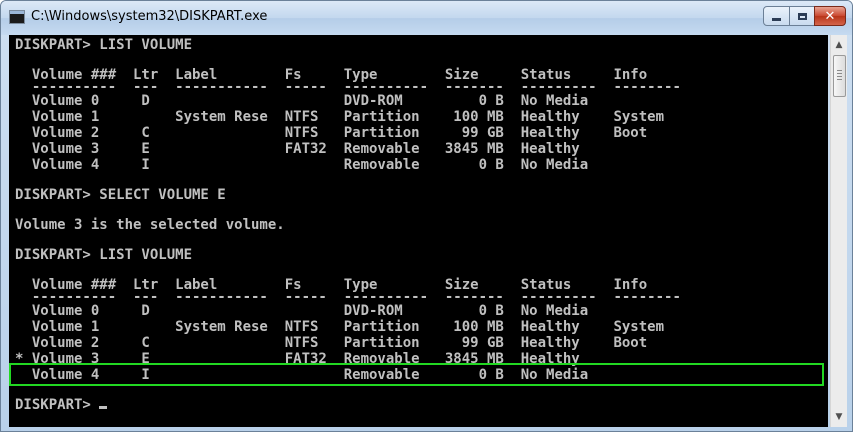  I want to click on prompt-line: DISKPART>, so click(348, 405).